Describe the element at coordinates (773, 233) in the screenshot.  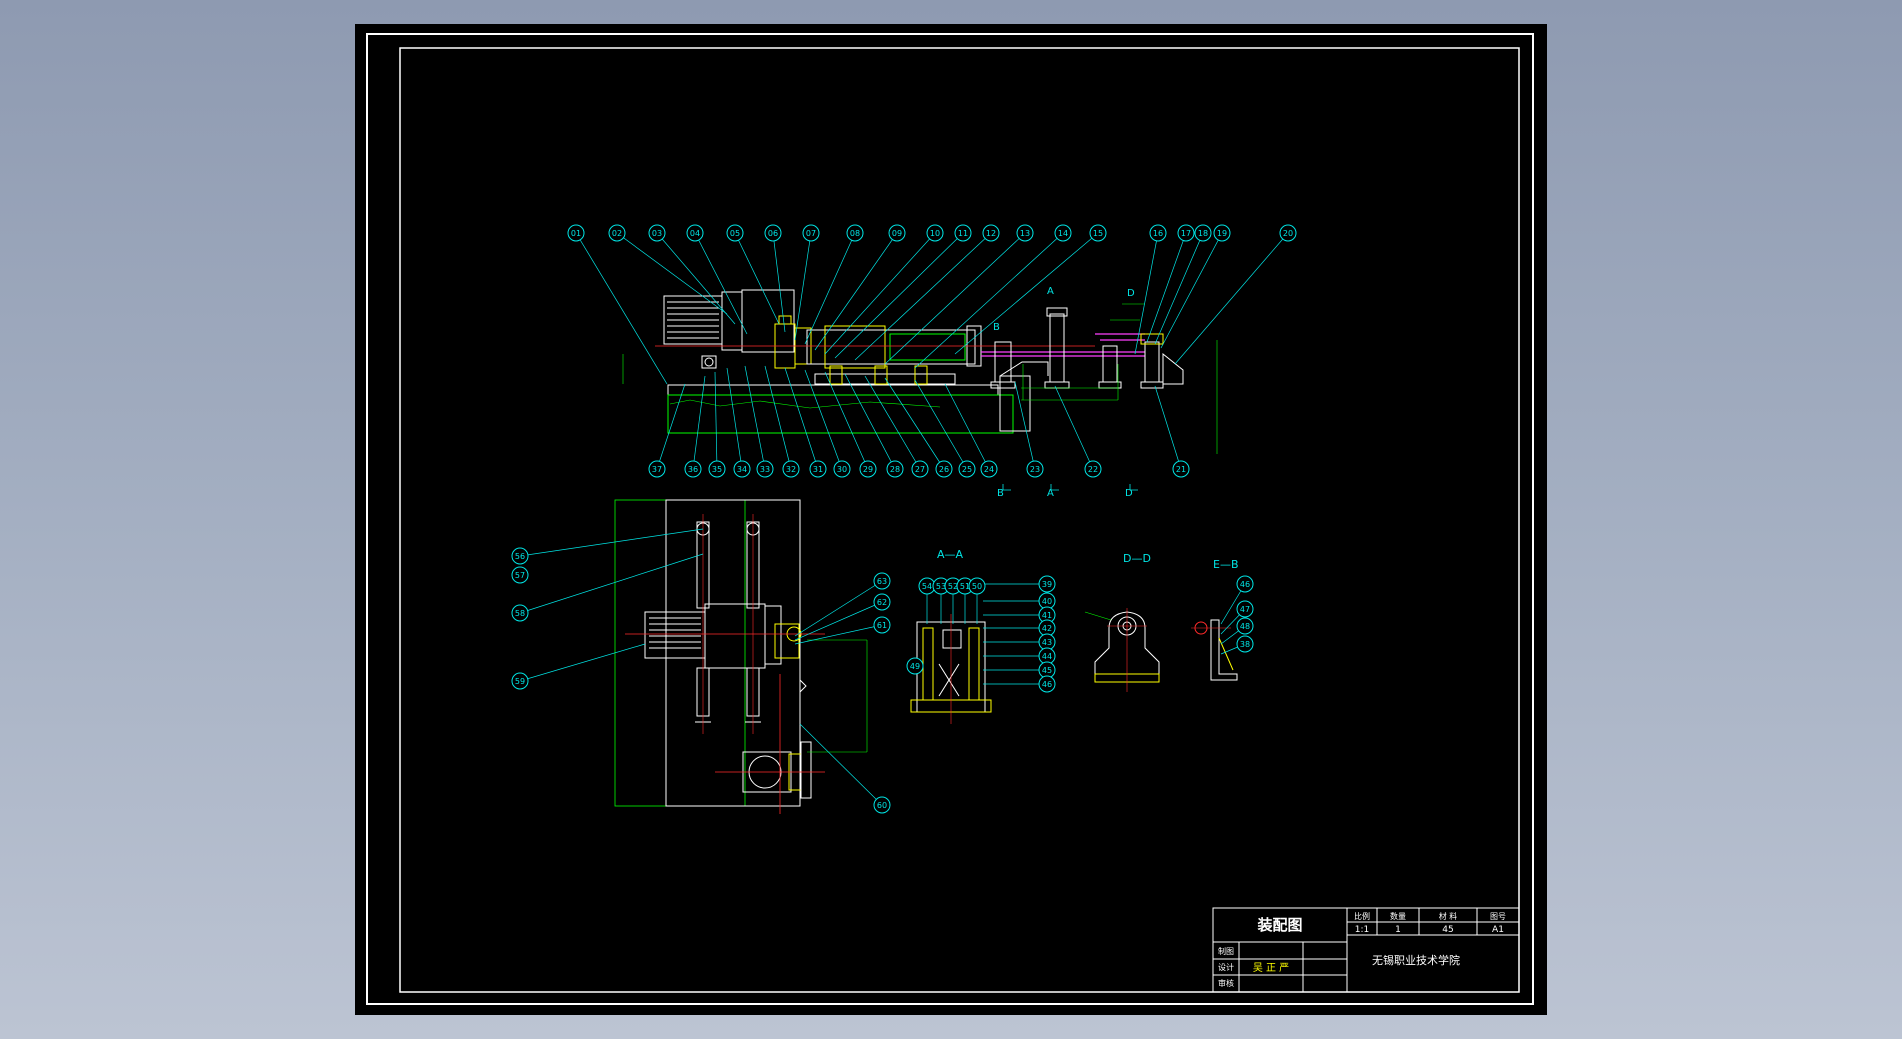
I see `part-balloon-06: 06` at that location.